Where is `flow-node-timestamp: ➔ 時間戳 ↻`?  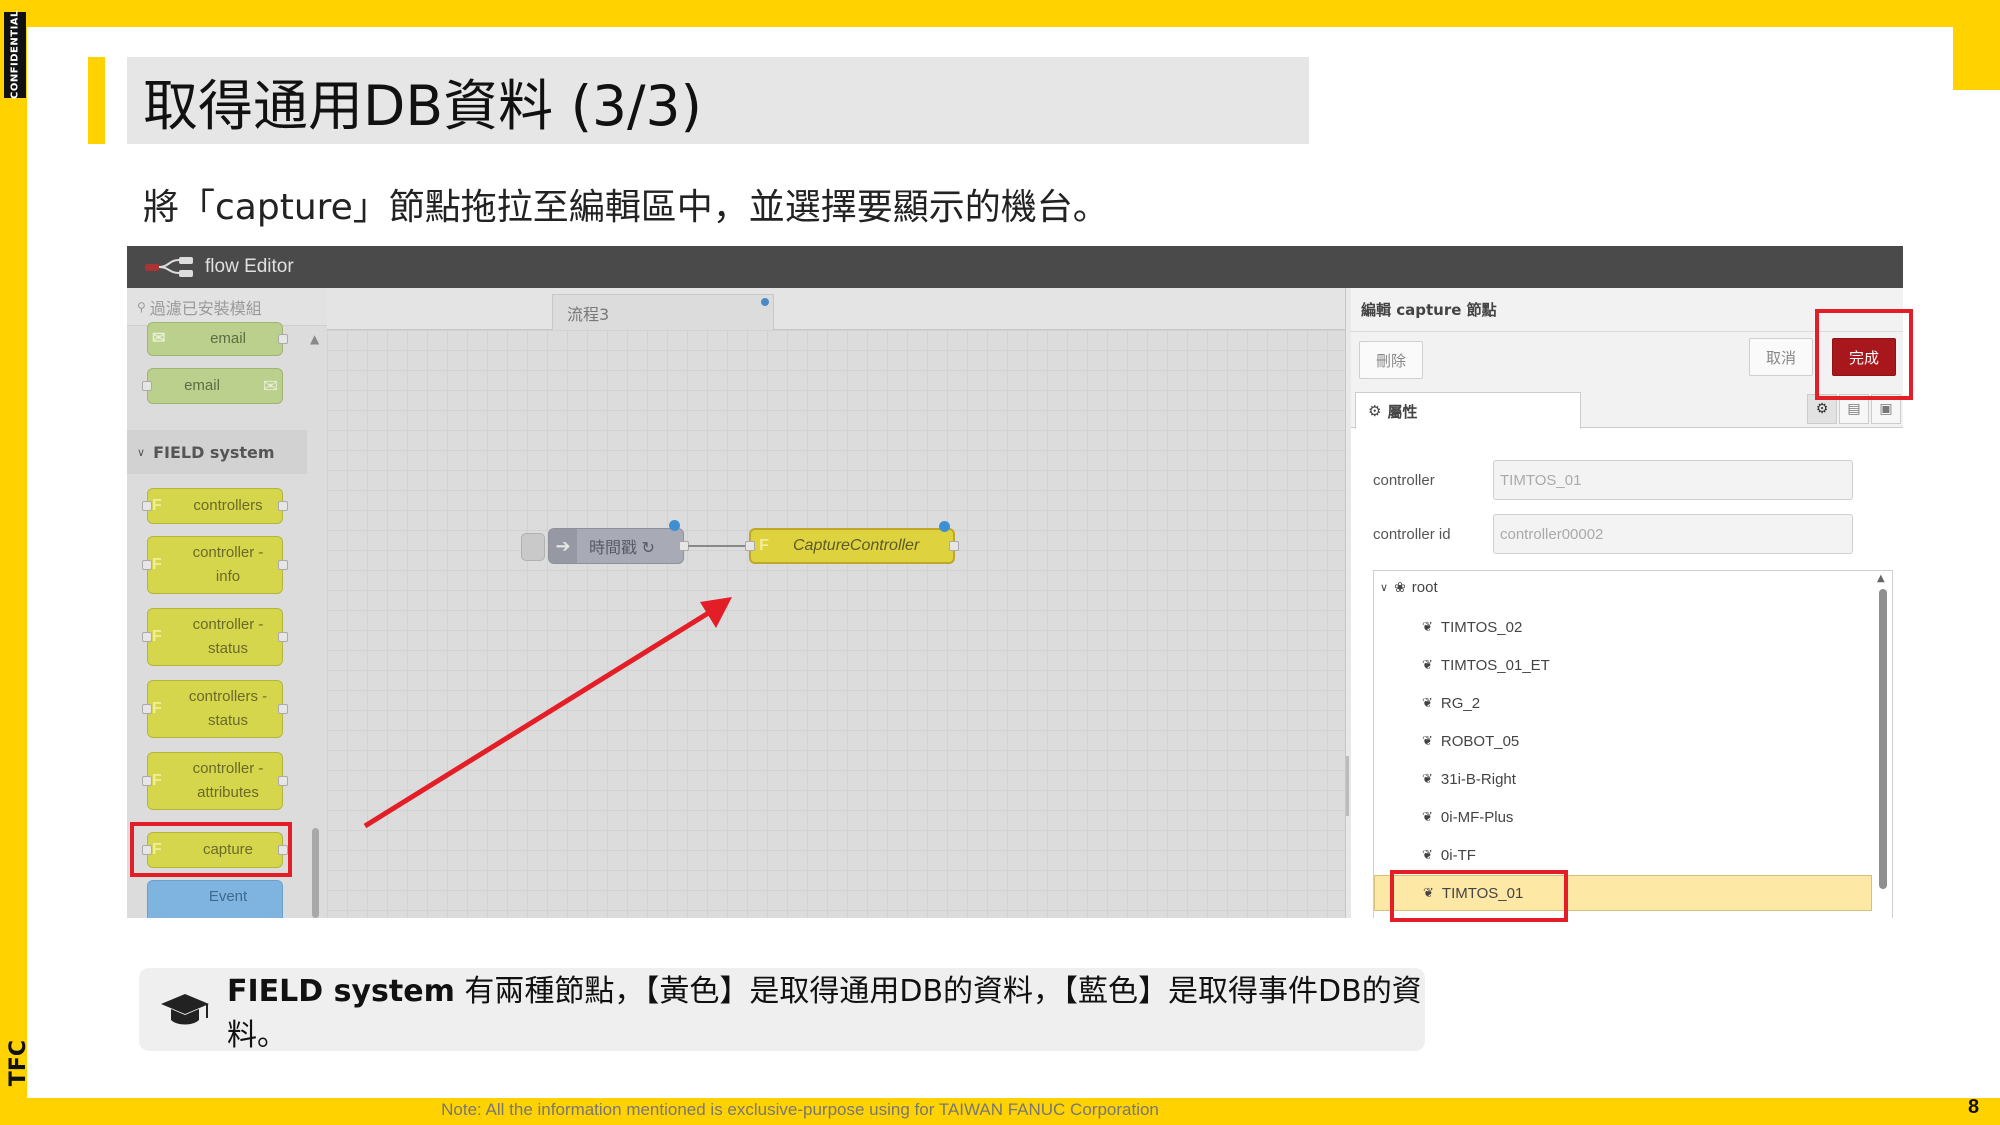
flow-node-timestamp: ➔ 時間戳 ↻ is located at coordinates (605, 542).